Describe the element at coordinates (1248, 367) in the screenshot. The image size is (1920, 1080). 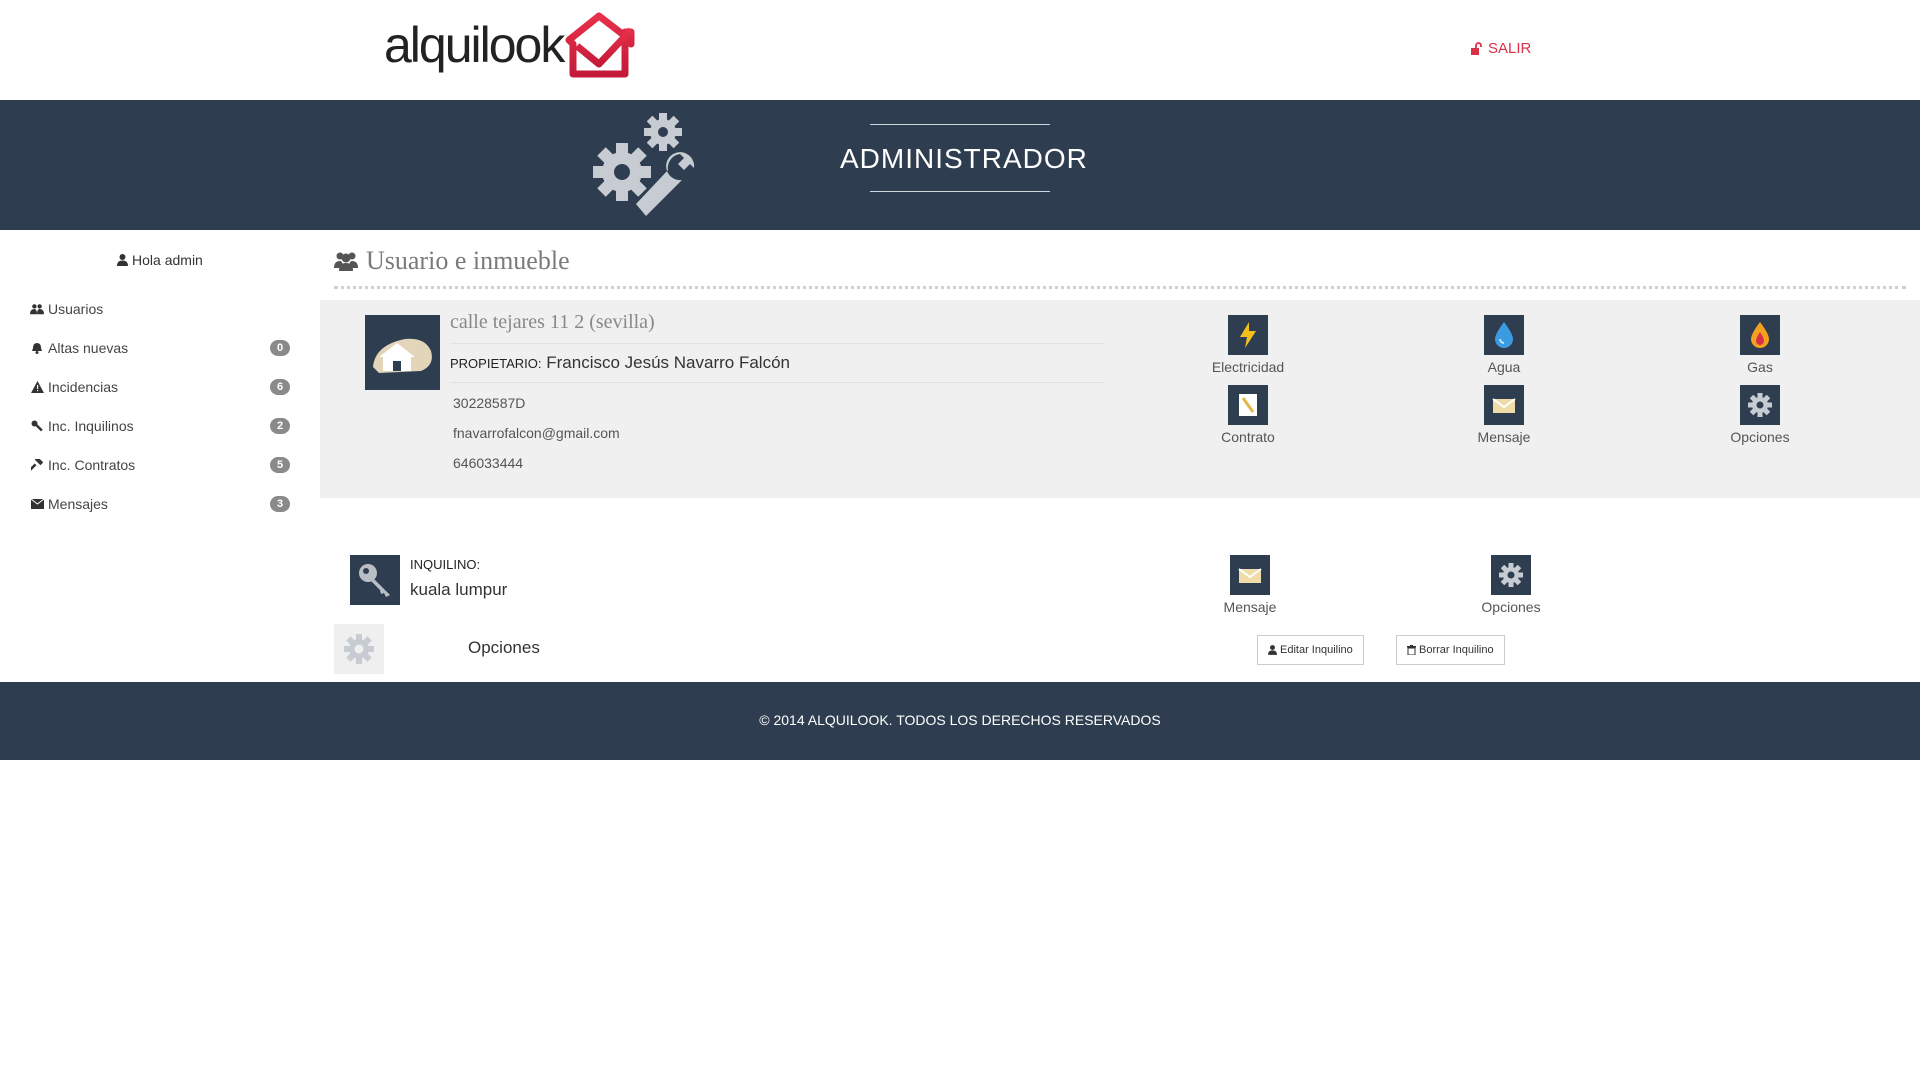
I see `service-label: Electricidad` at that location.